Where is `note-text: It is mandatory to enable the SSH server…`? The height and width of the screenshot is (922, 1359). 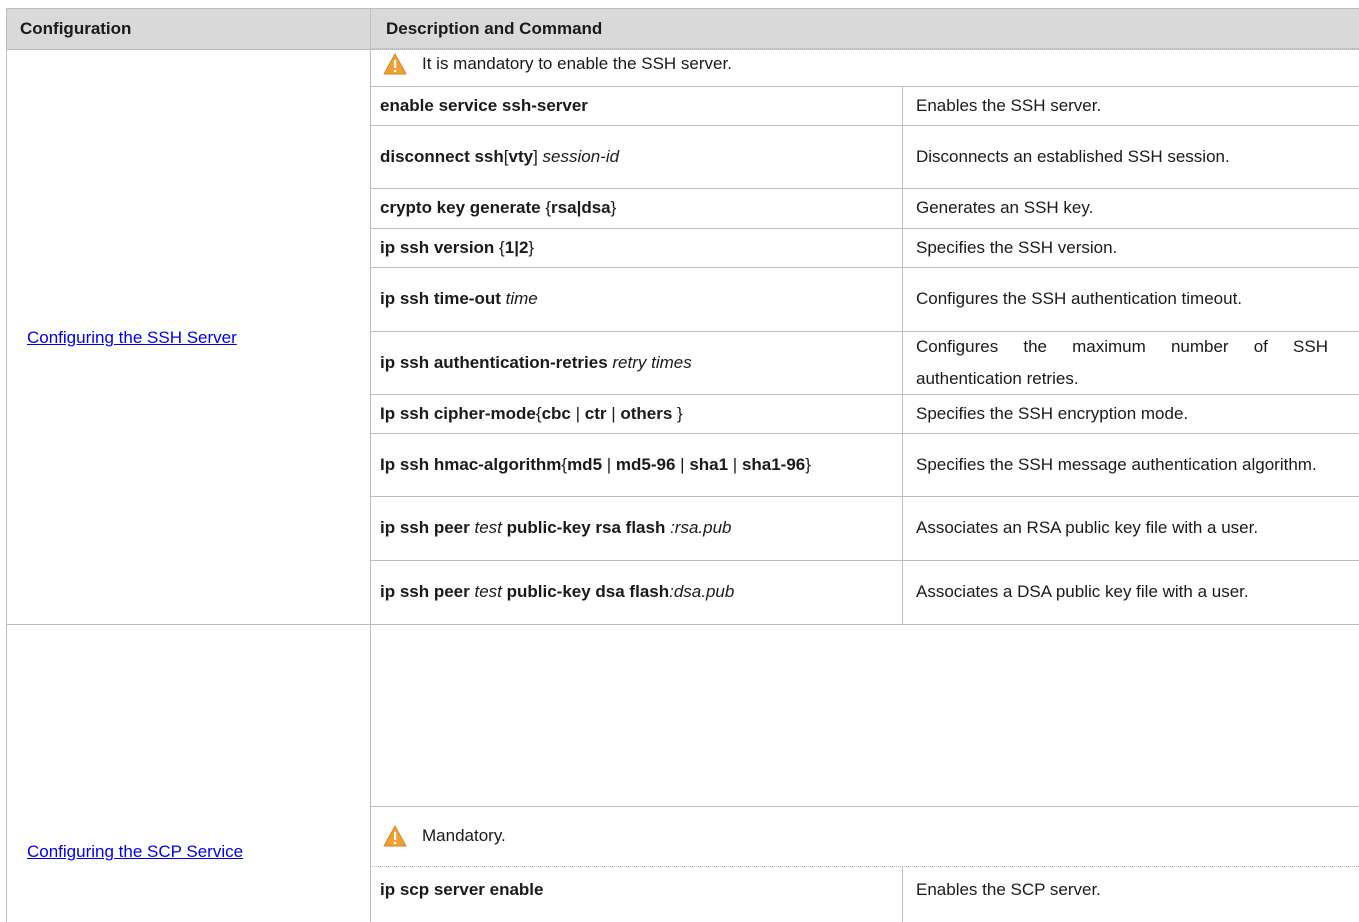 note-text: It is mandatory to enable the SSH server… is located at coordinates (577, 63).